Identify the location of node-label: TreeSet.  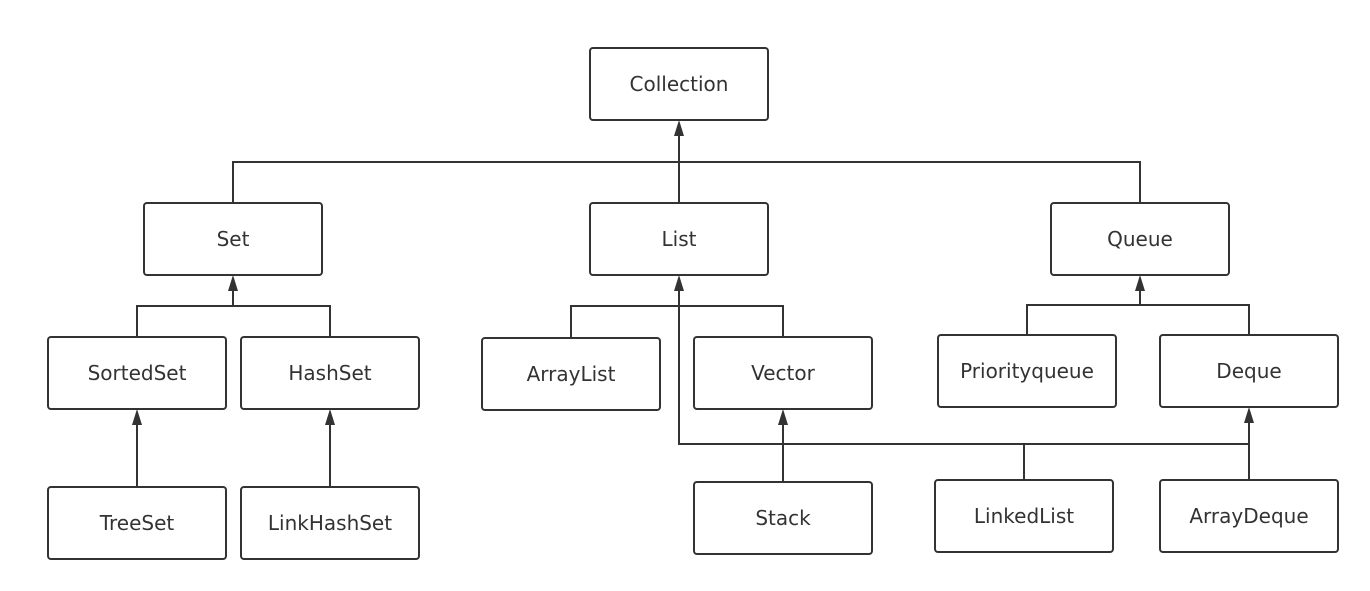
(137, 523).